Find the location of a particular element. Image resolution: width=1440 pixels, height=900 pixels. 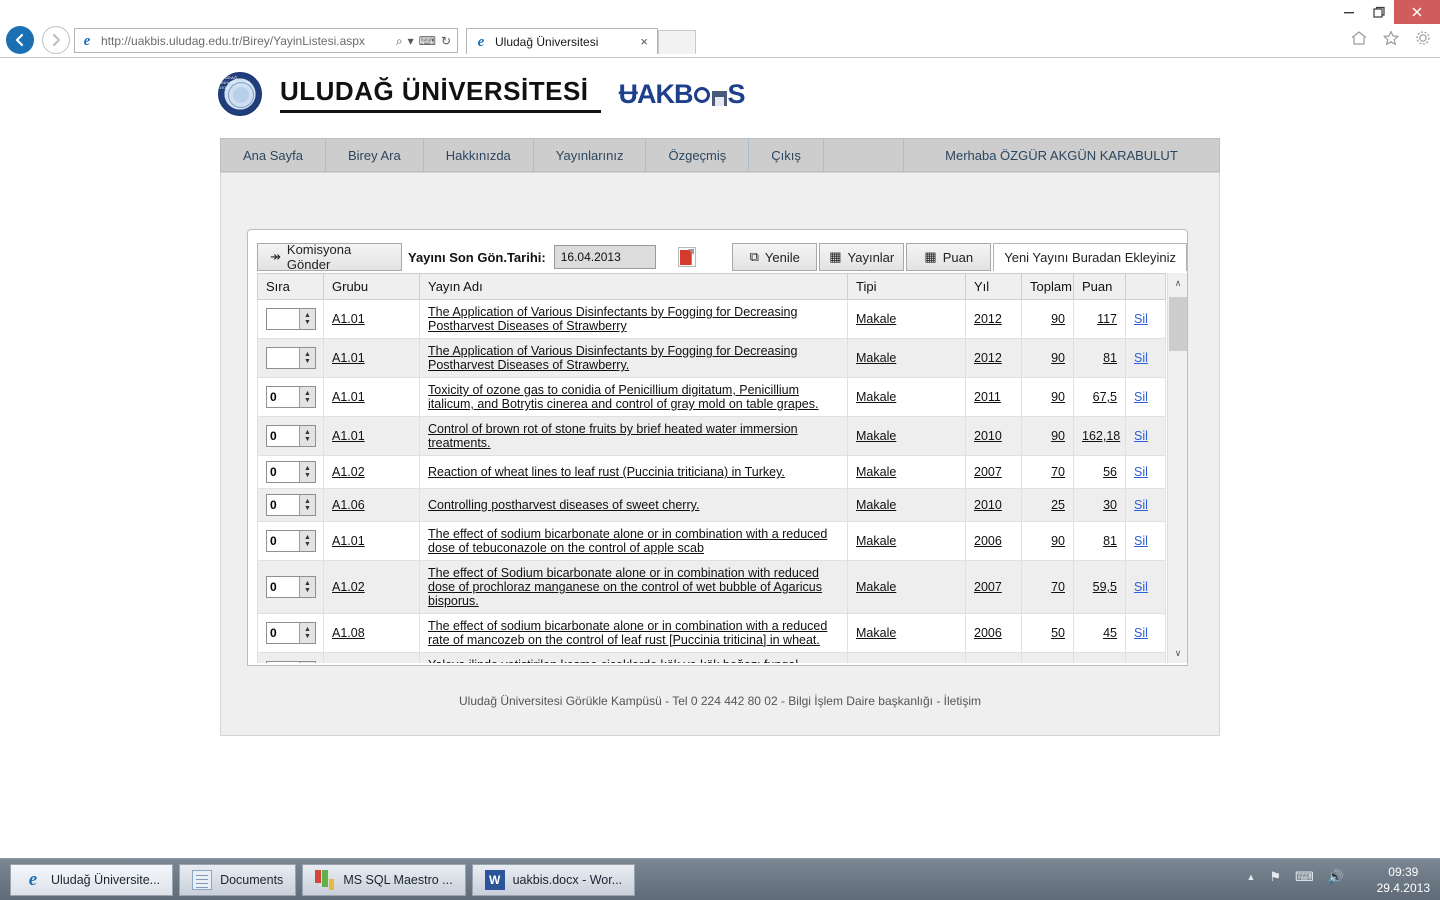

nav-item-birey-ara: Birey Ara is located at coordinates (375, 155).